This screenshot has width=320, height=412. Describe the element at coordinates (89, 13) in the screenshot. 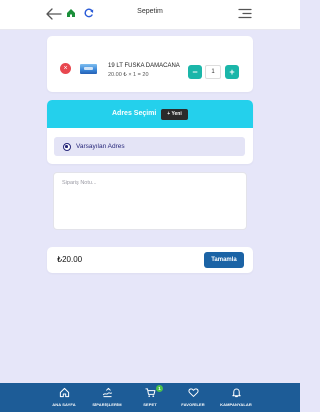

I see `refresh-icon` at that location.